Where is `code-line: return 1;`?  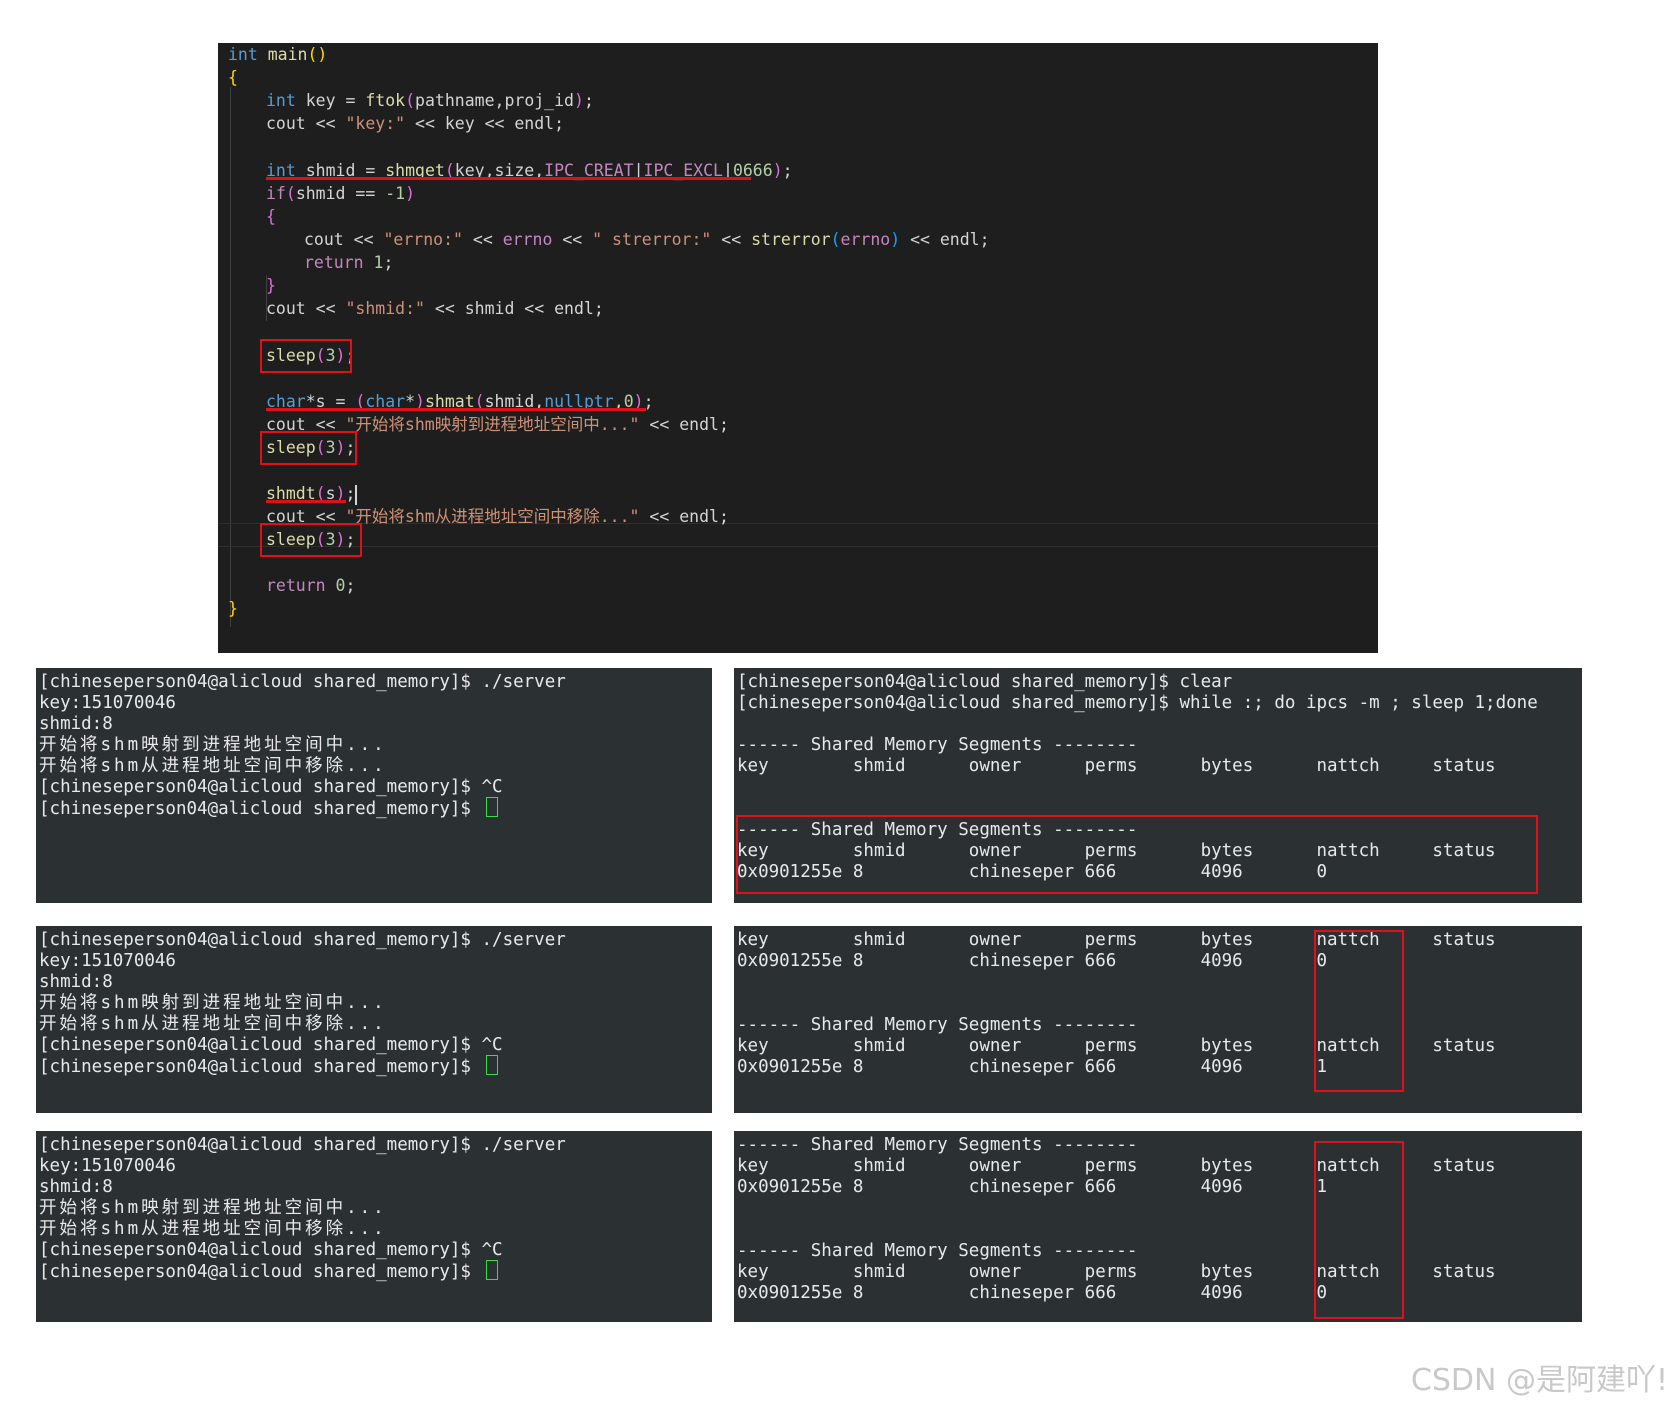 code-line: return 1; is located at coordinates (349, 262).